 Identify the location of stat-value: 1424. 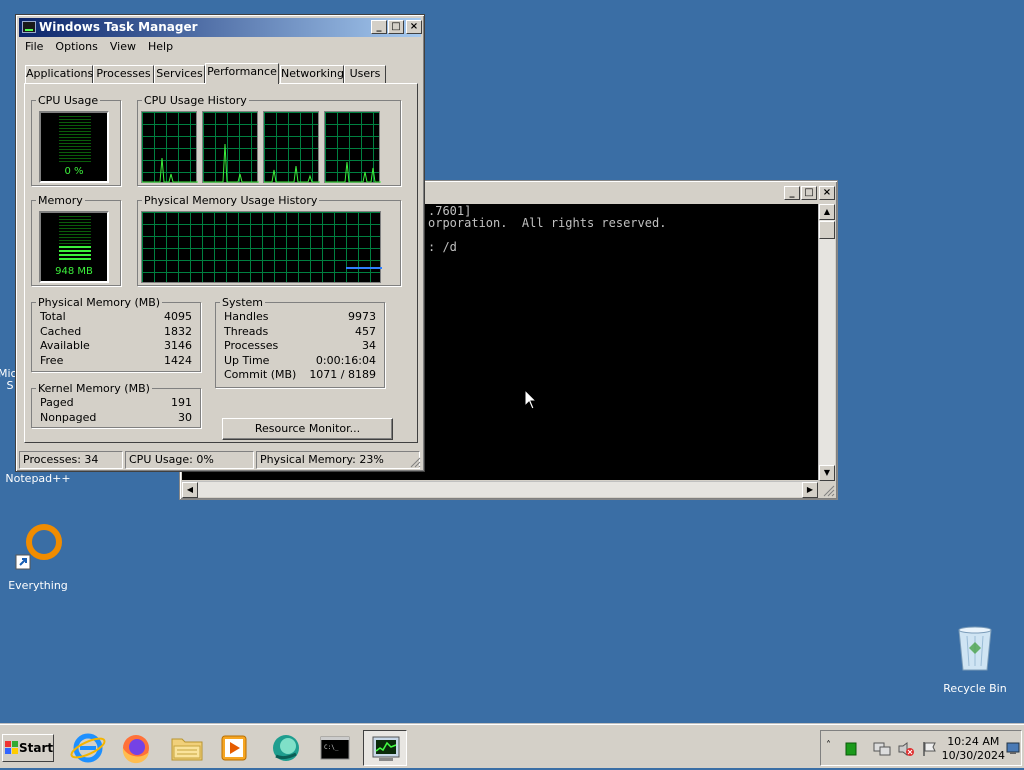
(178, 360).